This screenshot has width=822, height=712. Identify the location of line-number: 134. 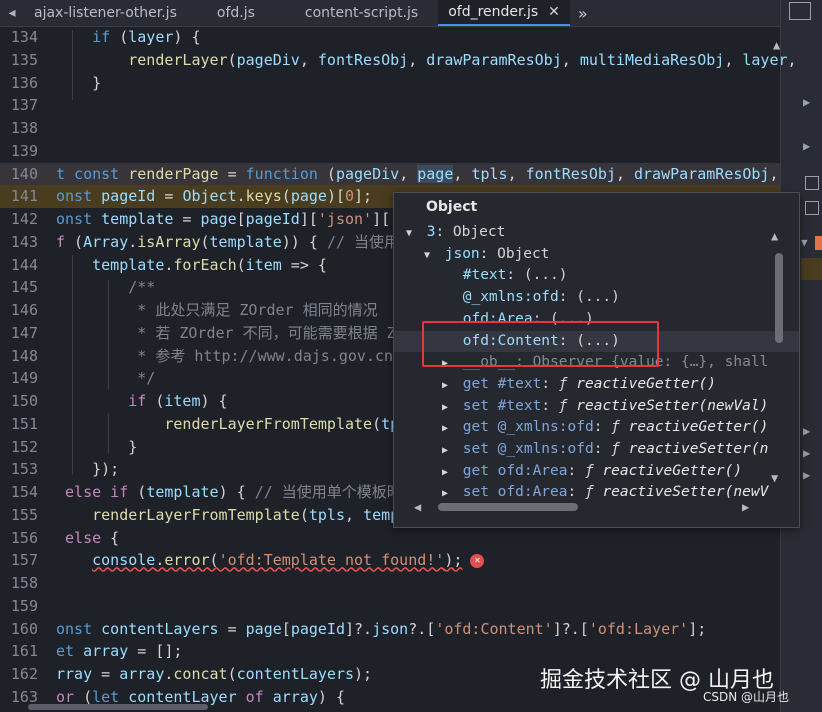
(19, 37).